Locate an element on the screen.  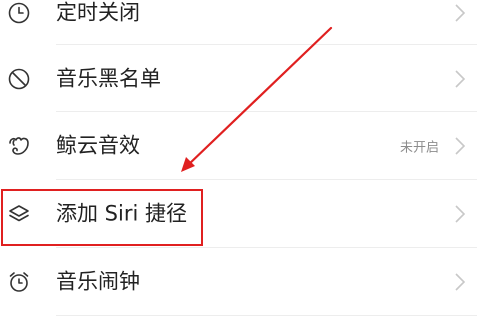
block-icon is located at coordinates (19, 79).